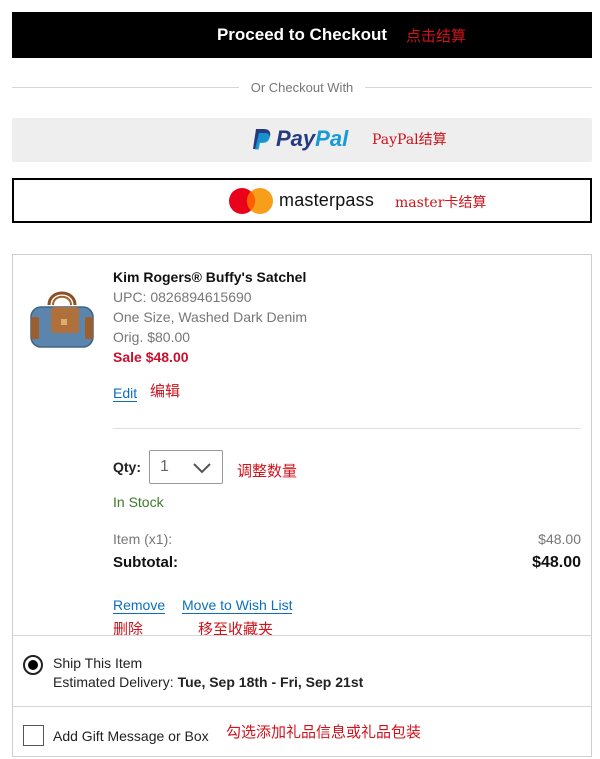  What do you see at coordinates (262, 139) in the screenshot?
I see `paypal-p-icon` at bounding box center [262, 139].